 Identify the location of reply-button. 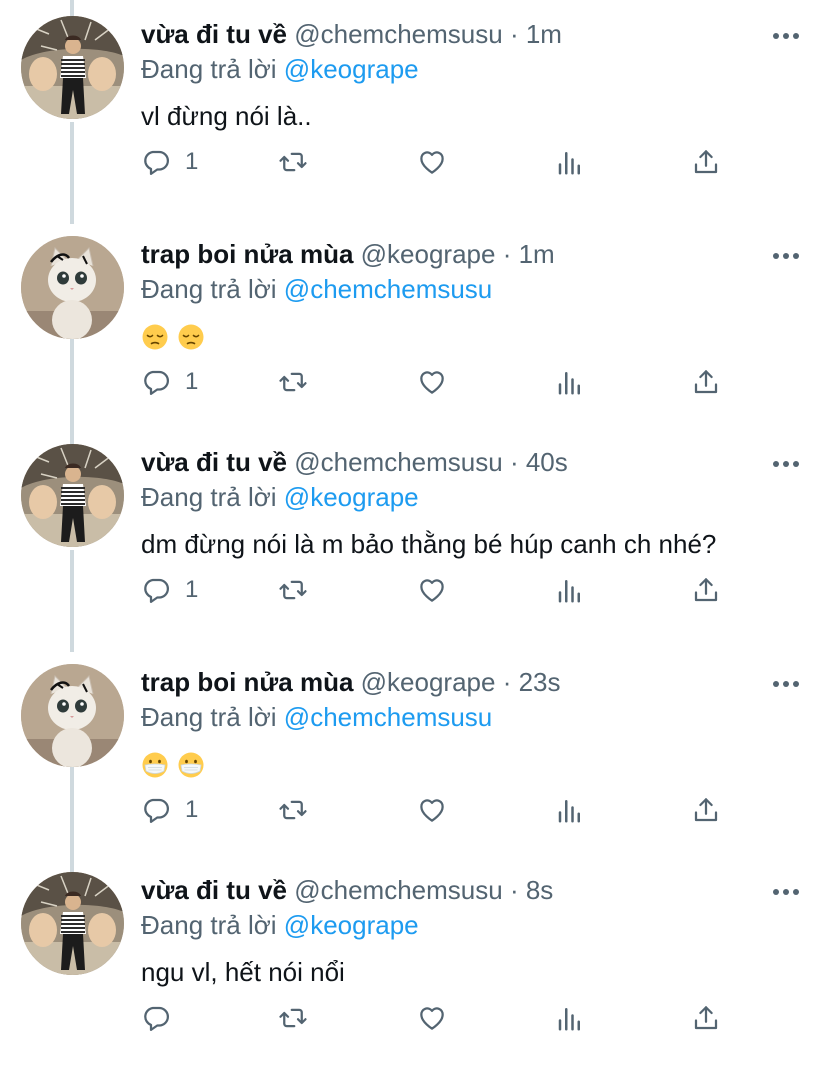
(156, 1018).